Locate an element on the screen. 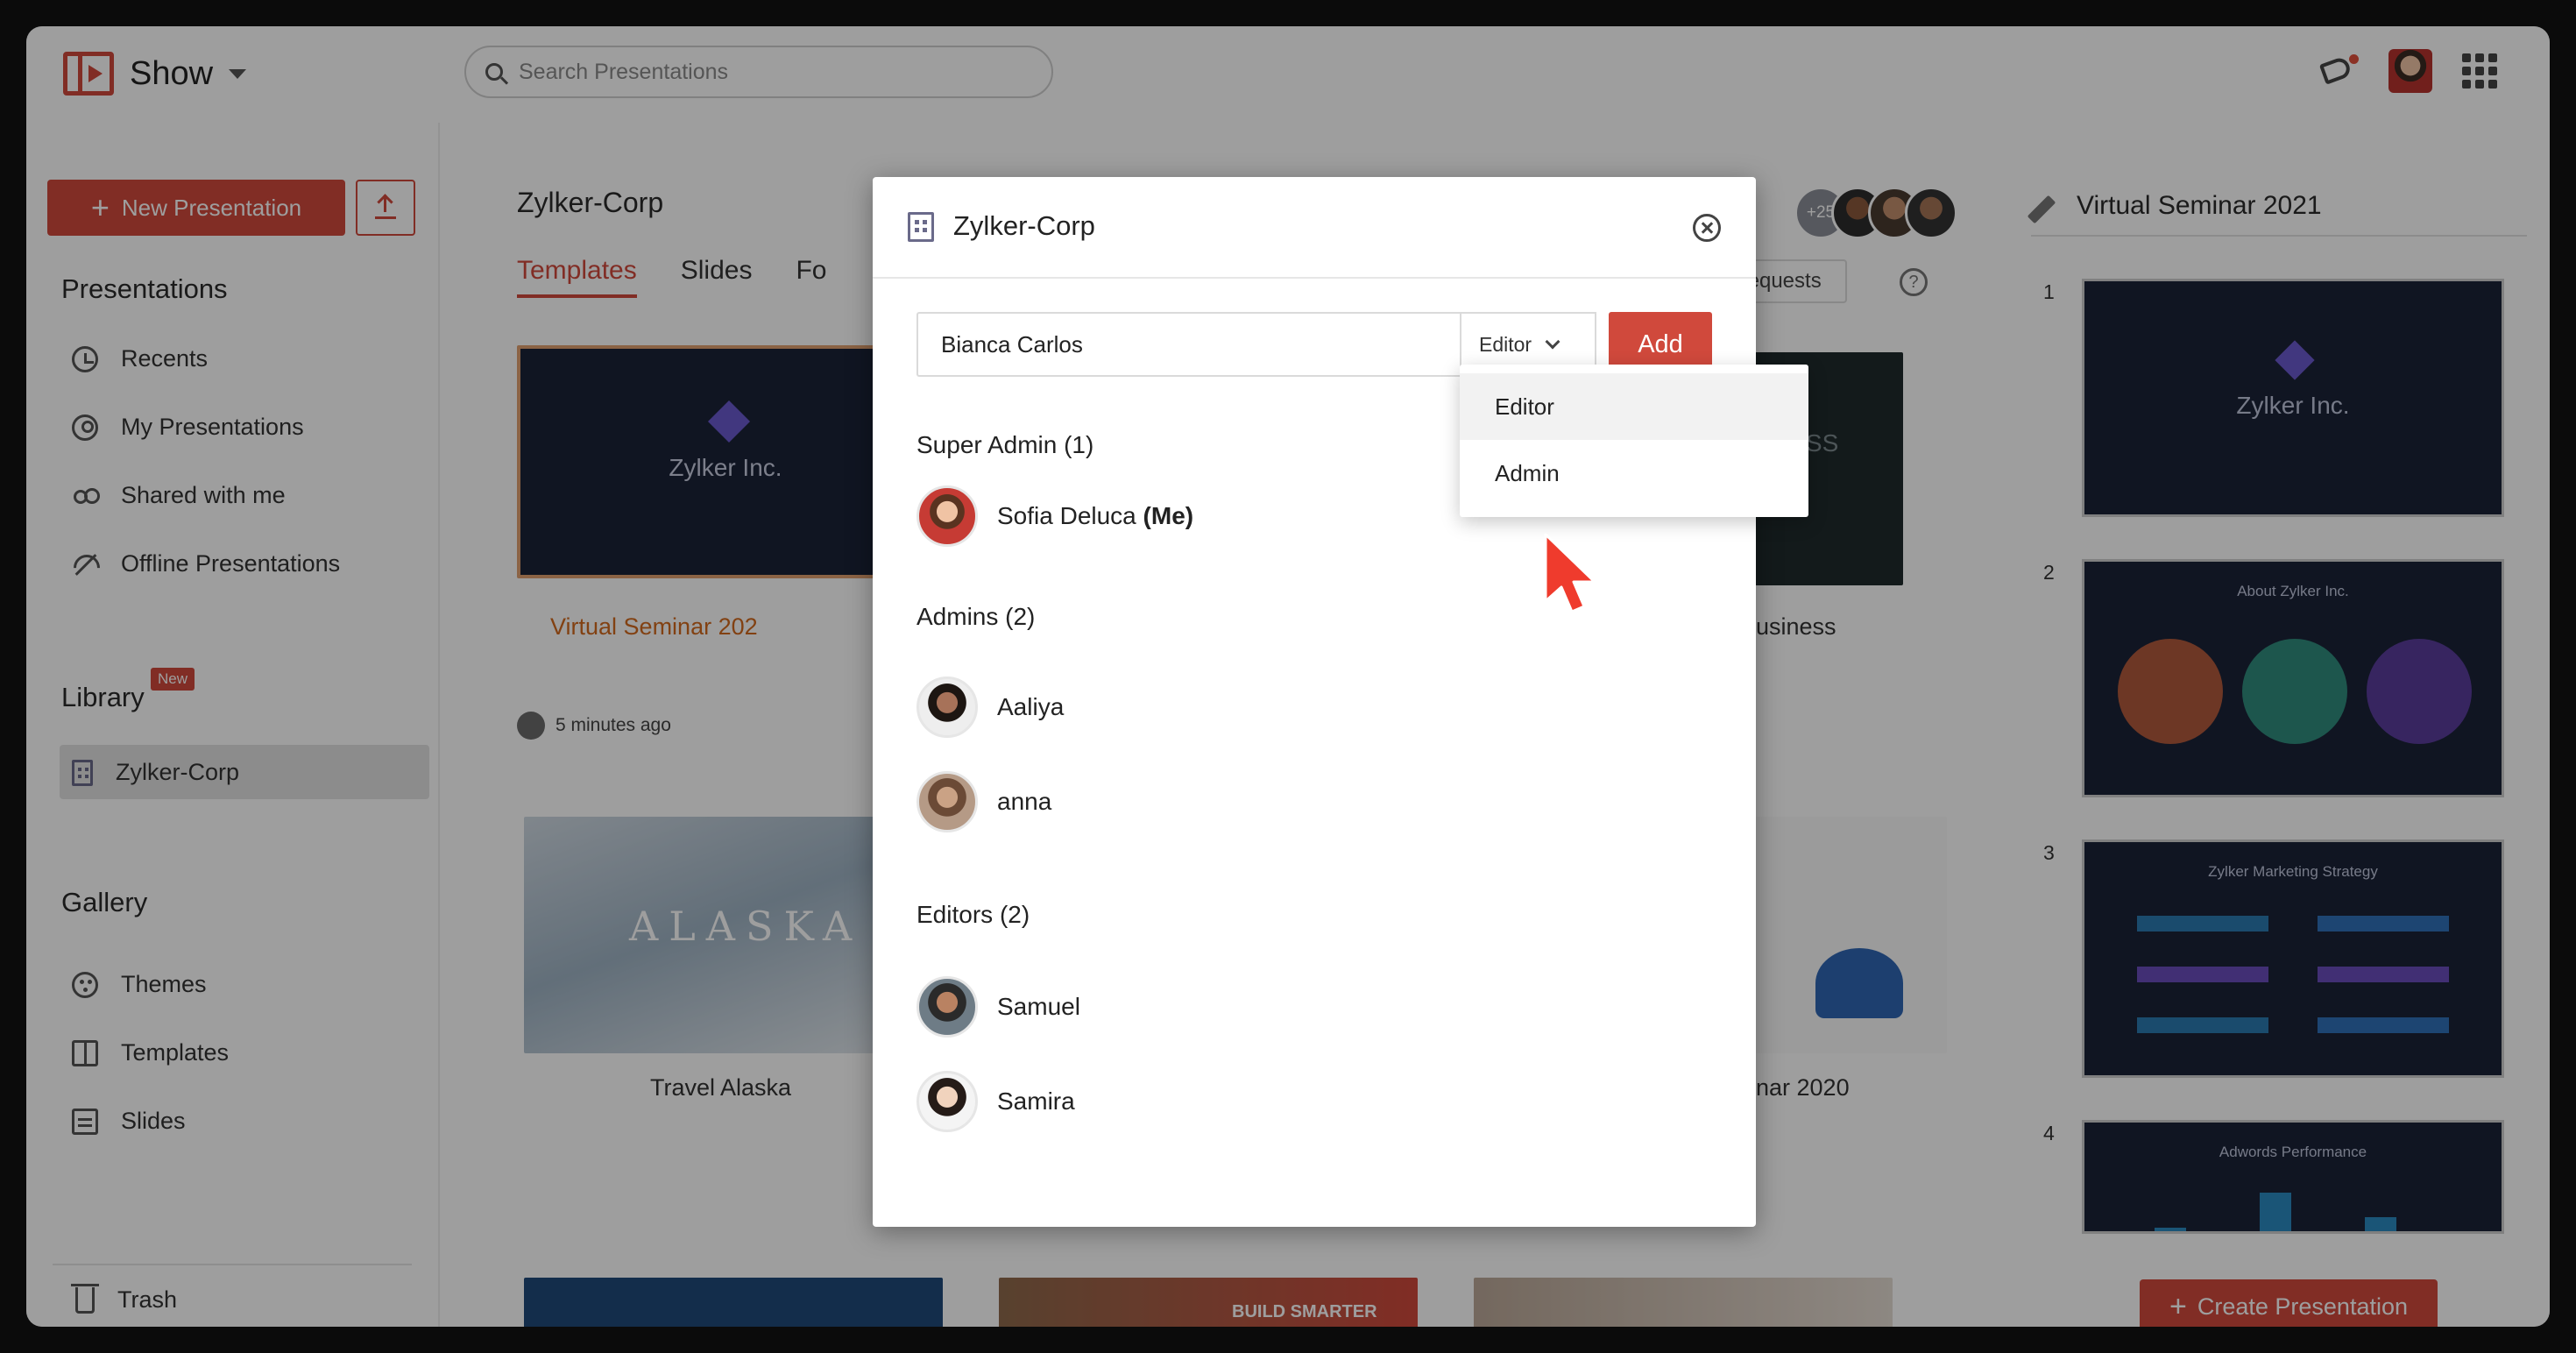  member-row: Samira is located at coordinates (995, 1101).